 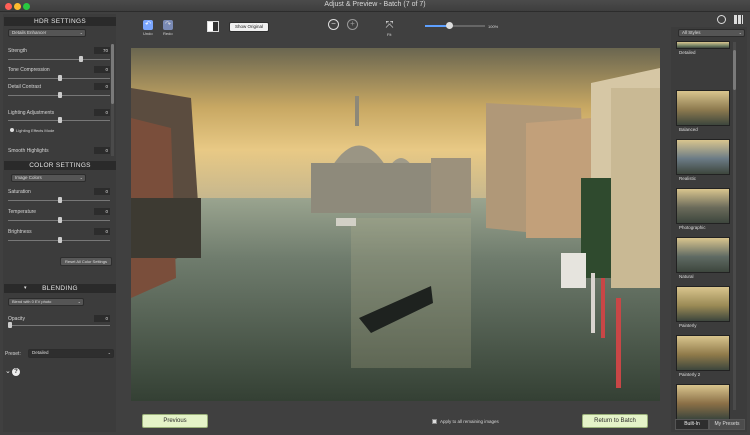 I want to click on preset-select: Detailed ⌄, so click(x=71, y=353).